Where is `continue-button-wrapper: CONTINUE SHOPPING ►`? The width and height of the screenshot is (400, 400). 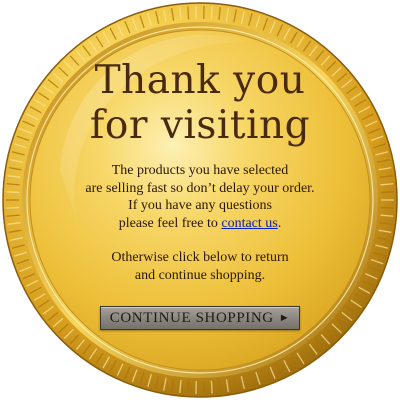
continue-button-wrapper: CONTINUE SHOPPING ► is located at coordinates (200, 318).